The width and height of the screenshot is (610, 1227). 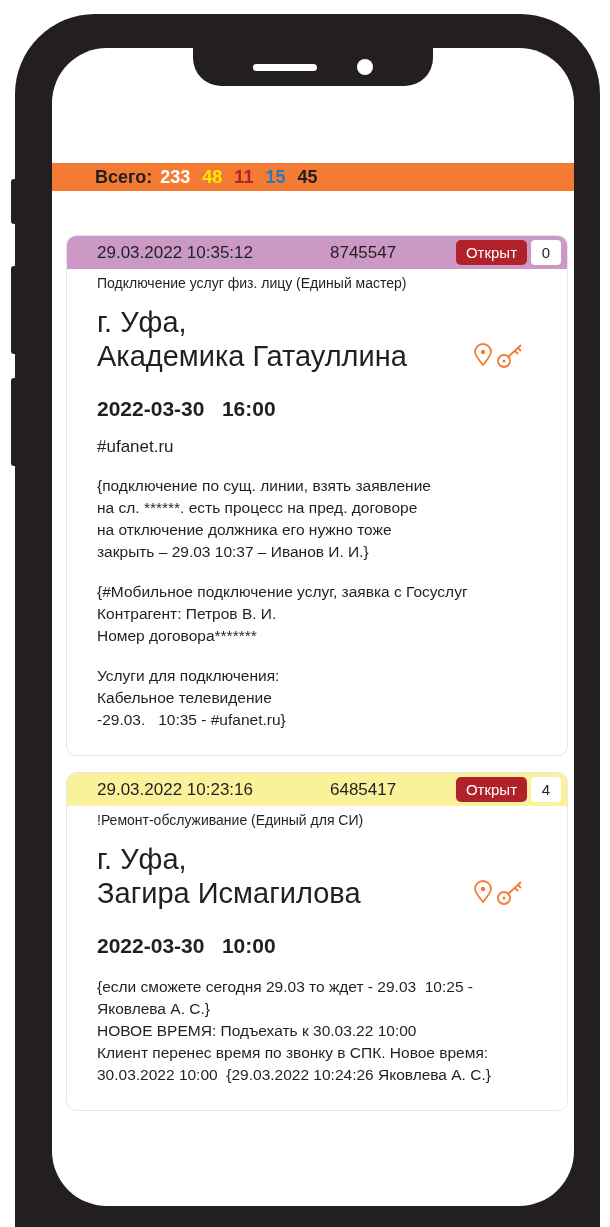 What do you see at coordinates (192, 698) in the screenshot?
I see `order-note: Услуги для подключения: Кабельное телевидение -29.03. 10:35 - #ufanet.ru}` at bounding box center [192, 698].